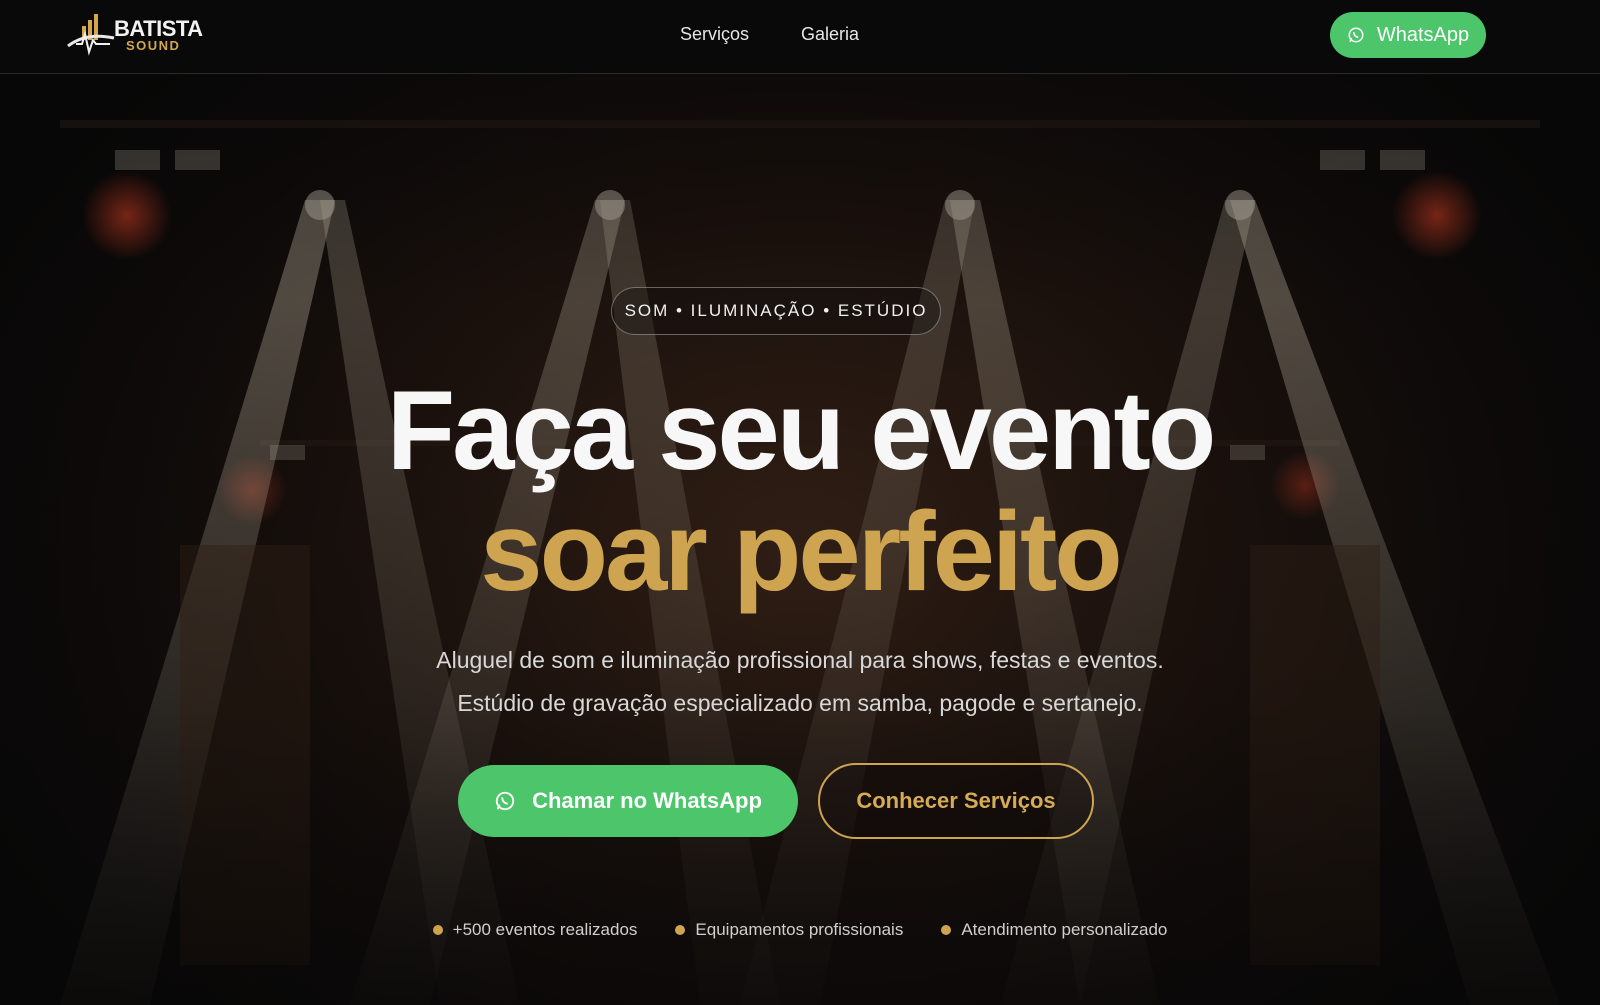 This screenshot has width=1600, height=1005. Describe the element at coordinates (714, 34) in the screenshot. I see `nav-link-servicos: Serviços` at that location.